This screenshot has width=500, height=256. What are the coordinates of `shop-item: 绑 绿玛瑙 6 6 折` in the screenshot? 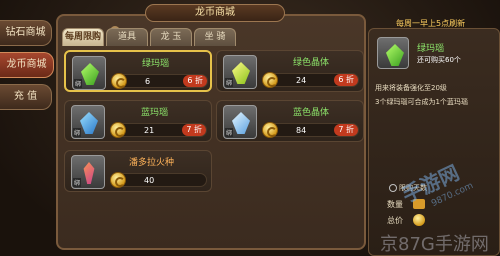 It's located at (138, 71).